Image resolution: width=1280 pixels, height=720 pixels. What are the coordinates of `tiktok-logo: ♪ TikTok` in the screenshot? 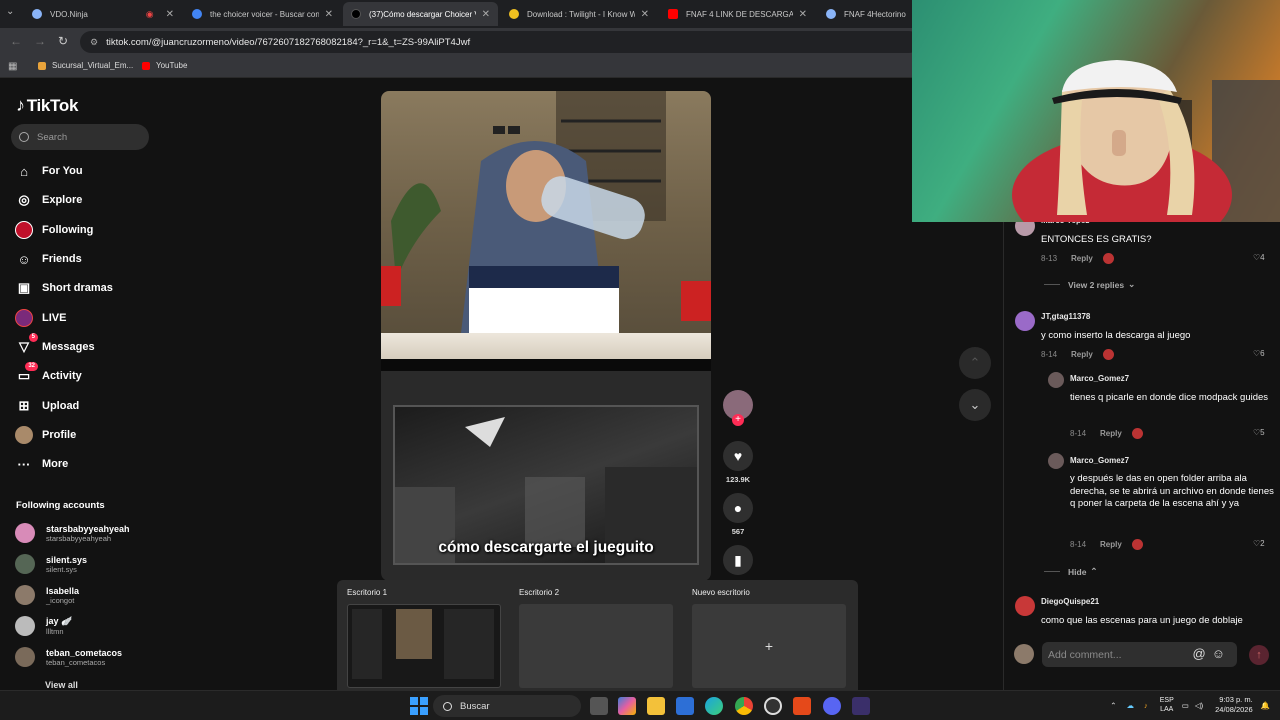 It's located at (47, 105).